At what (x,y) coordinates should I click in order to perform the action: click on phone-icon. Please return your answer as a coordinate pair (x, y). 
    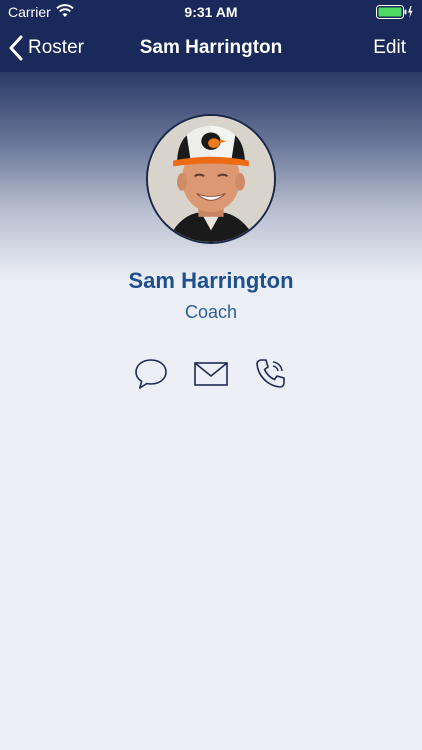
    Looking at the image, I should click on (270, 373).